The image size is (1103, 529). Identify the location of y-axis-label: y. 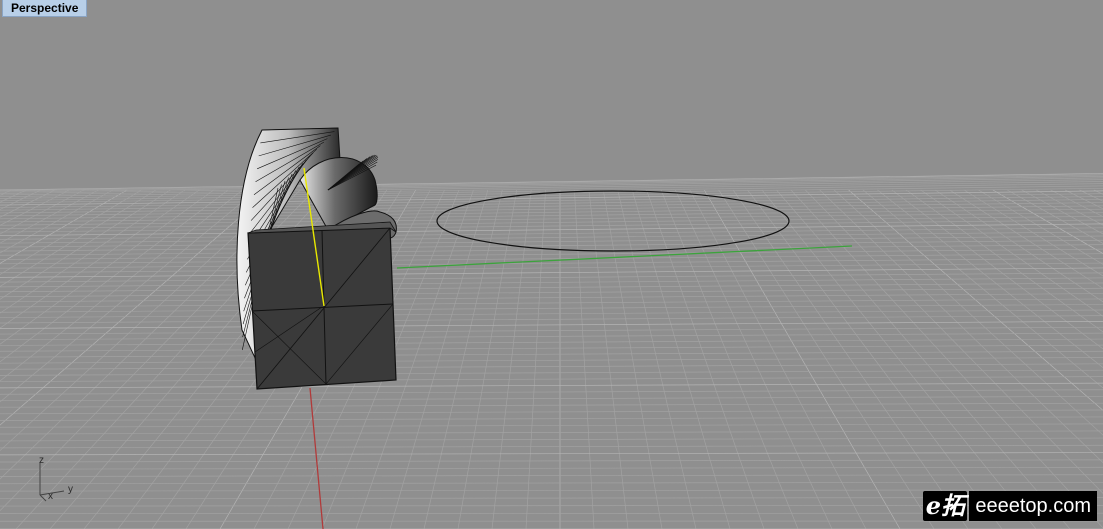
(70, 489).